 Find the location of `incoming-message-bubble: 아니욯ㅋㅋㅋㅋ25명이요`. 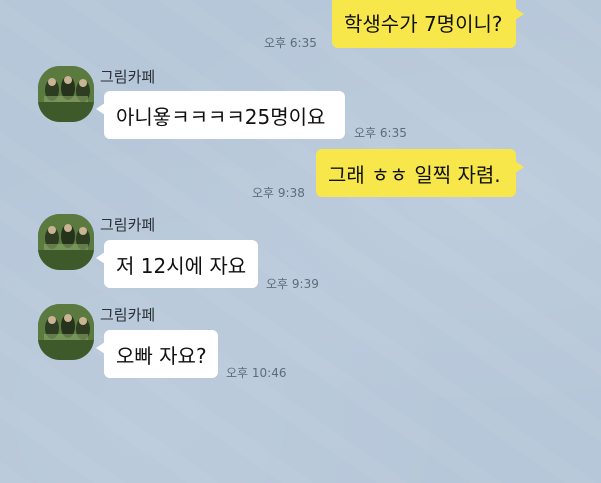

incoming-message-bubble: 아니욯ㅋㅋㅋㅋ25명이요 is located at coordinates (220, 115).